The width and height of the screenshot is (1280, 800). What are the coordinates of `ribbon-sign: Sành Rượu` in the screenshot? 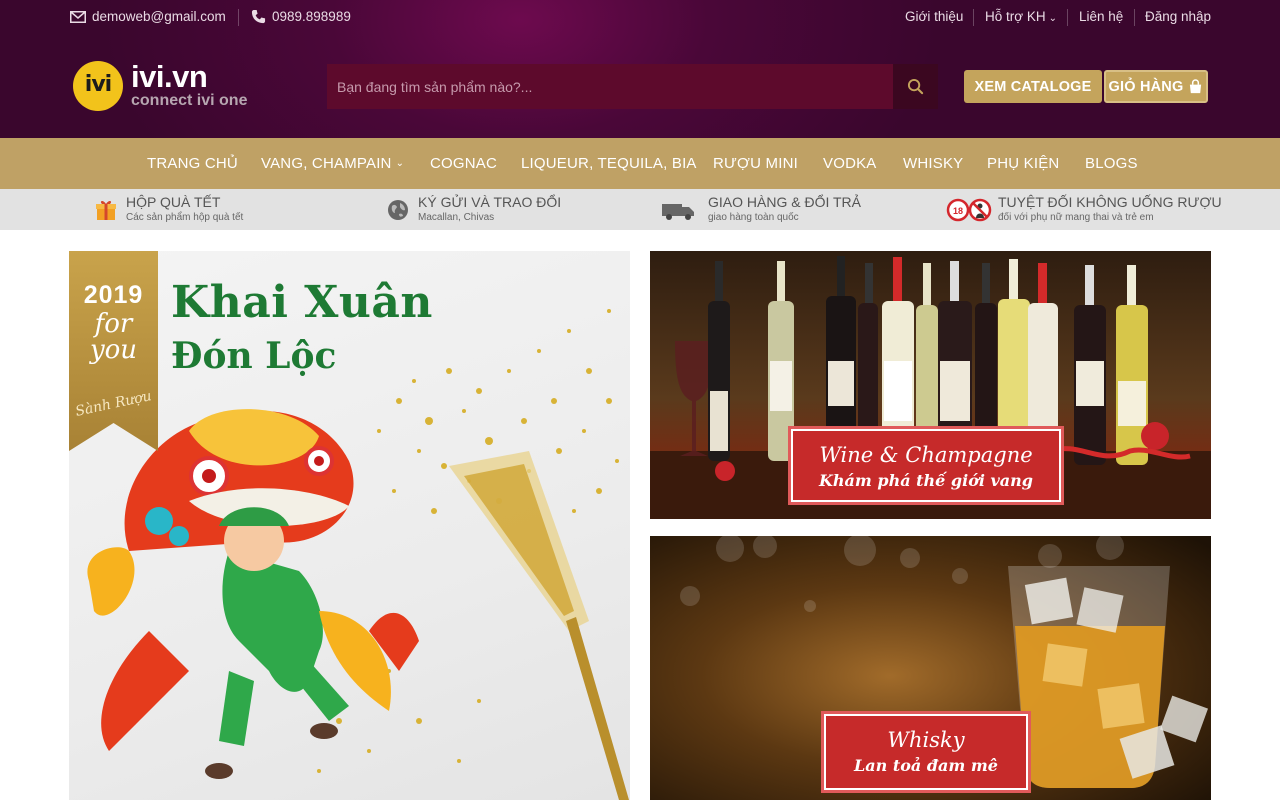 It's located at (113, 404).